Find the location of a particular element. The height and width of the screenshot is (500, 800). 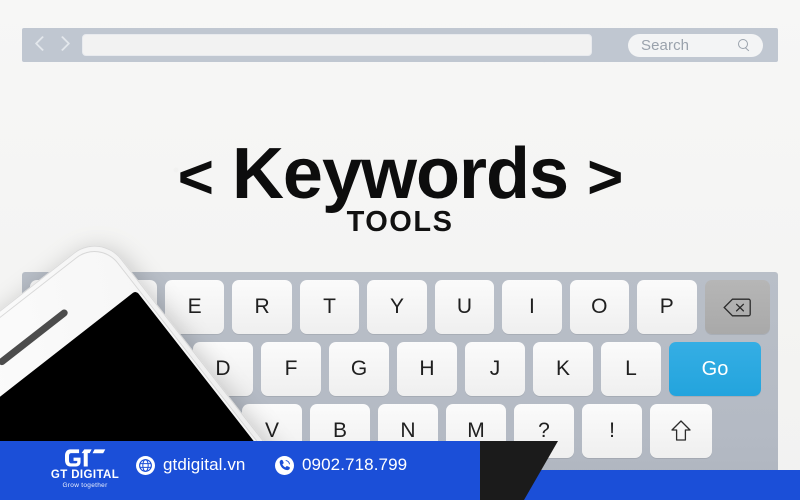

key-i: I is located at coordinates (532, 307).